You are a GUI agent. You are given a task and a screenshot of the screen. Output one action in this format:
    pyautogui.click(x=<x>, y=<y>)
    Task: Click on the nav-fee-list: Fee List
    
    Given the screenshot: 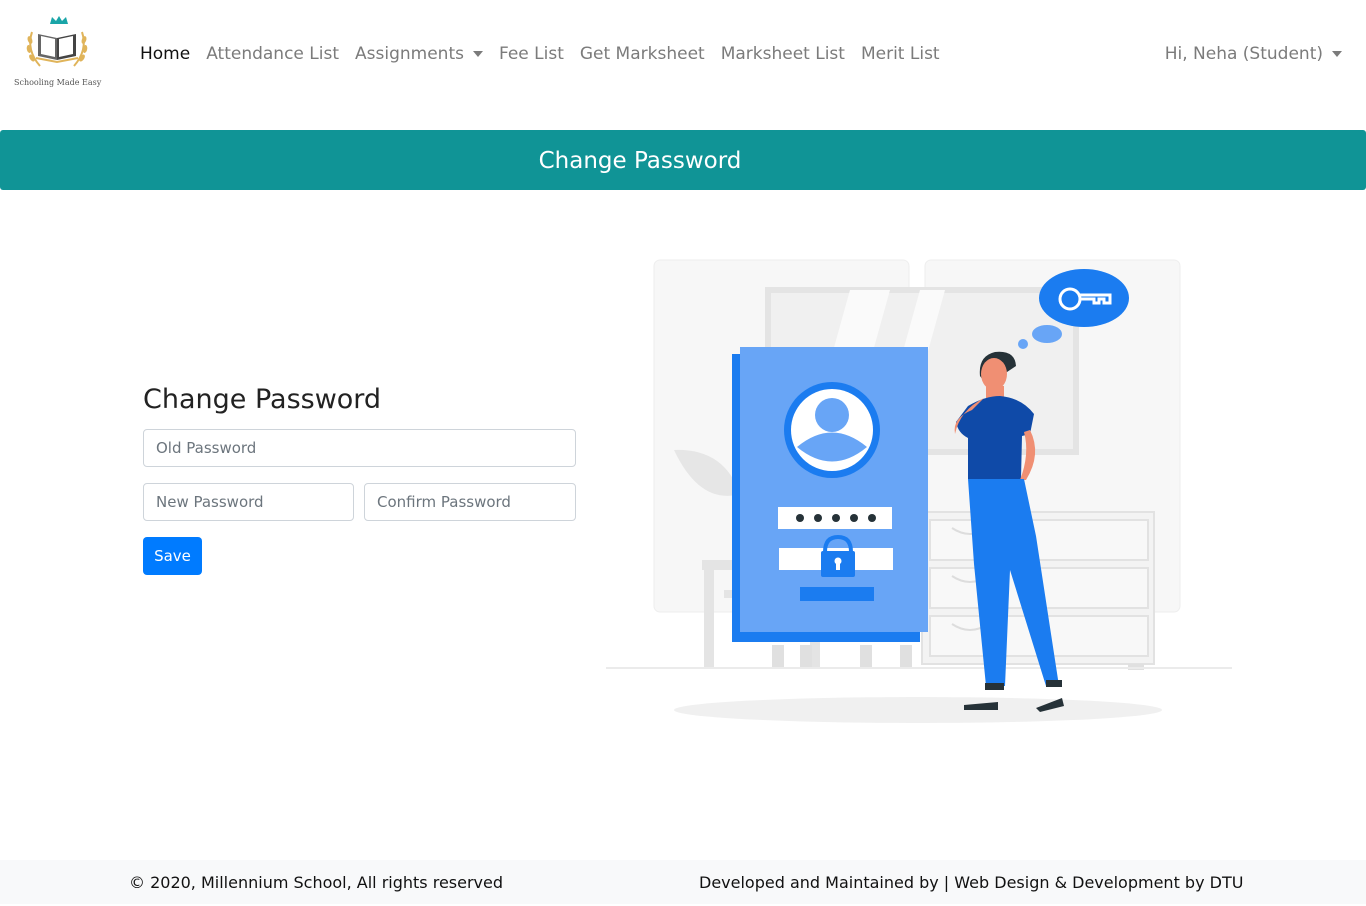 What is the action you would take?
    pyautogui.click(x=531, y=54)
    